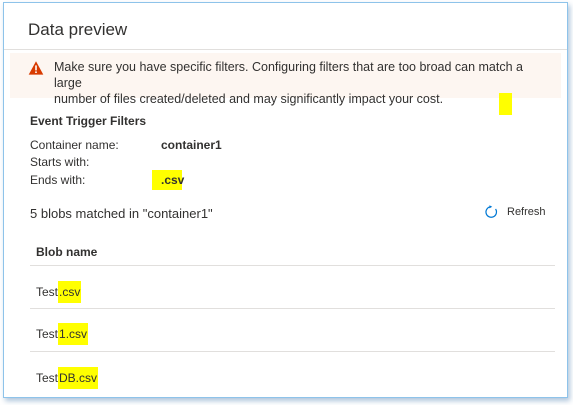 The height and width of the screenshot is (405, 573). Describe the element at coordinates (70, 292) in the screenshot. I see `blob-name-highlighted-part: .csv` at that location.